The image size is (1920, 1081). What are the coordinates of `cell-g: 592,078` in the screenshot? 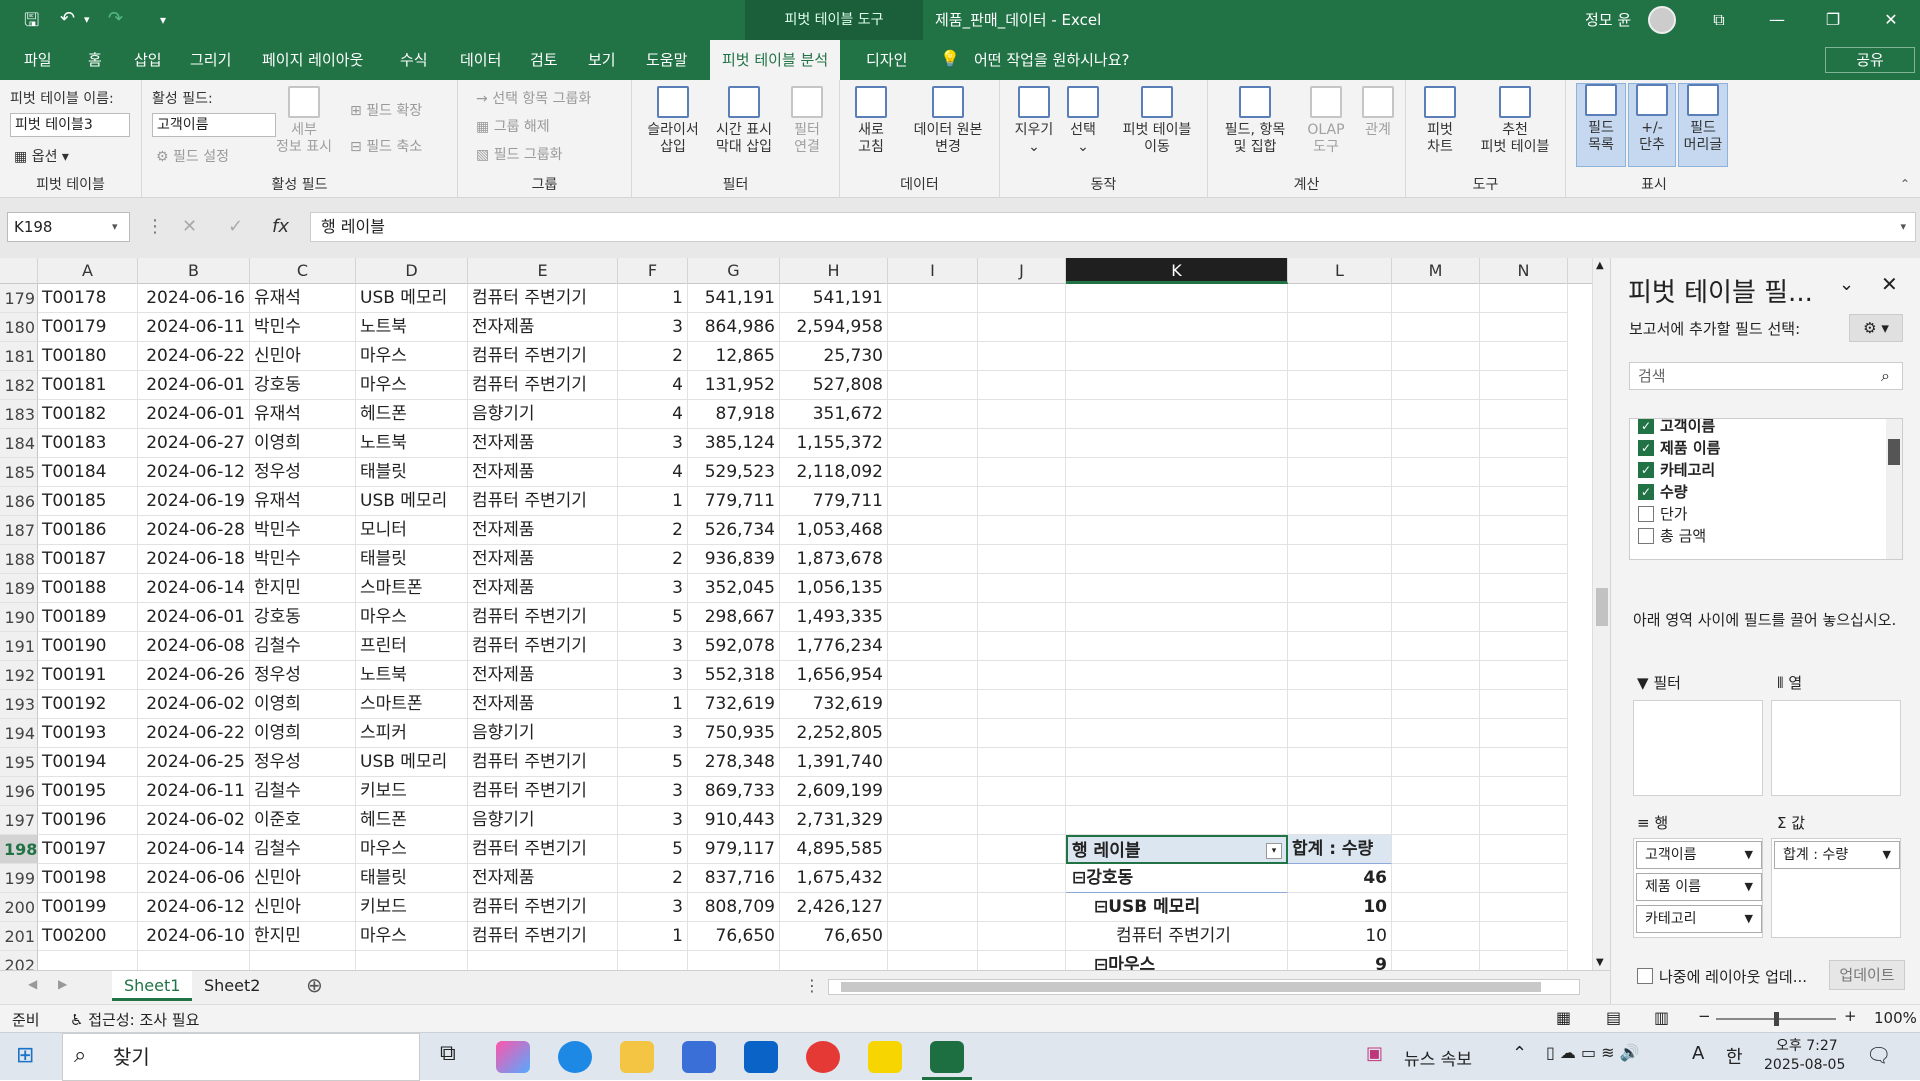 It's located at (734, 646).